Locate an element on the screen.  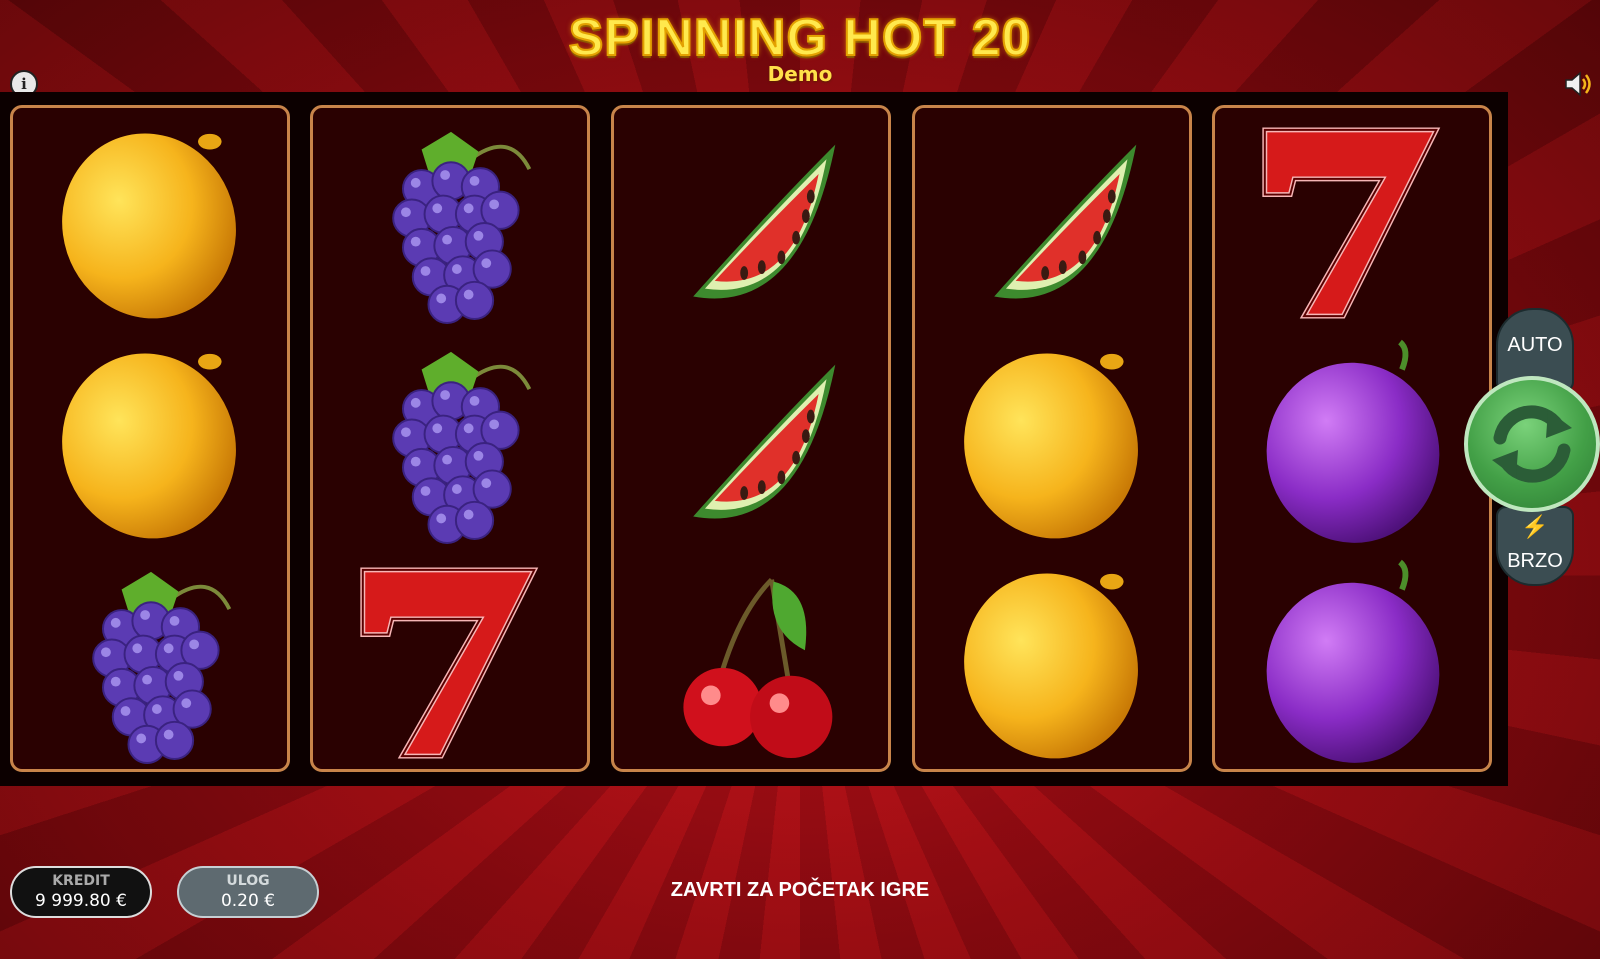
symbol-cherries is located at coordinates (751, 666).